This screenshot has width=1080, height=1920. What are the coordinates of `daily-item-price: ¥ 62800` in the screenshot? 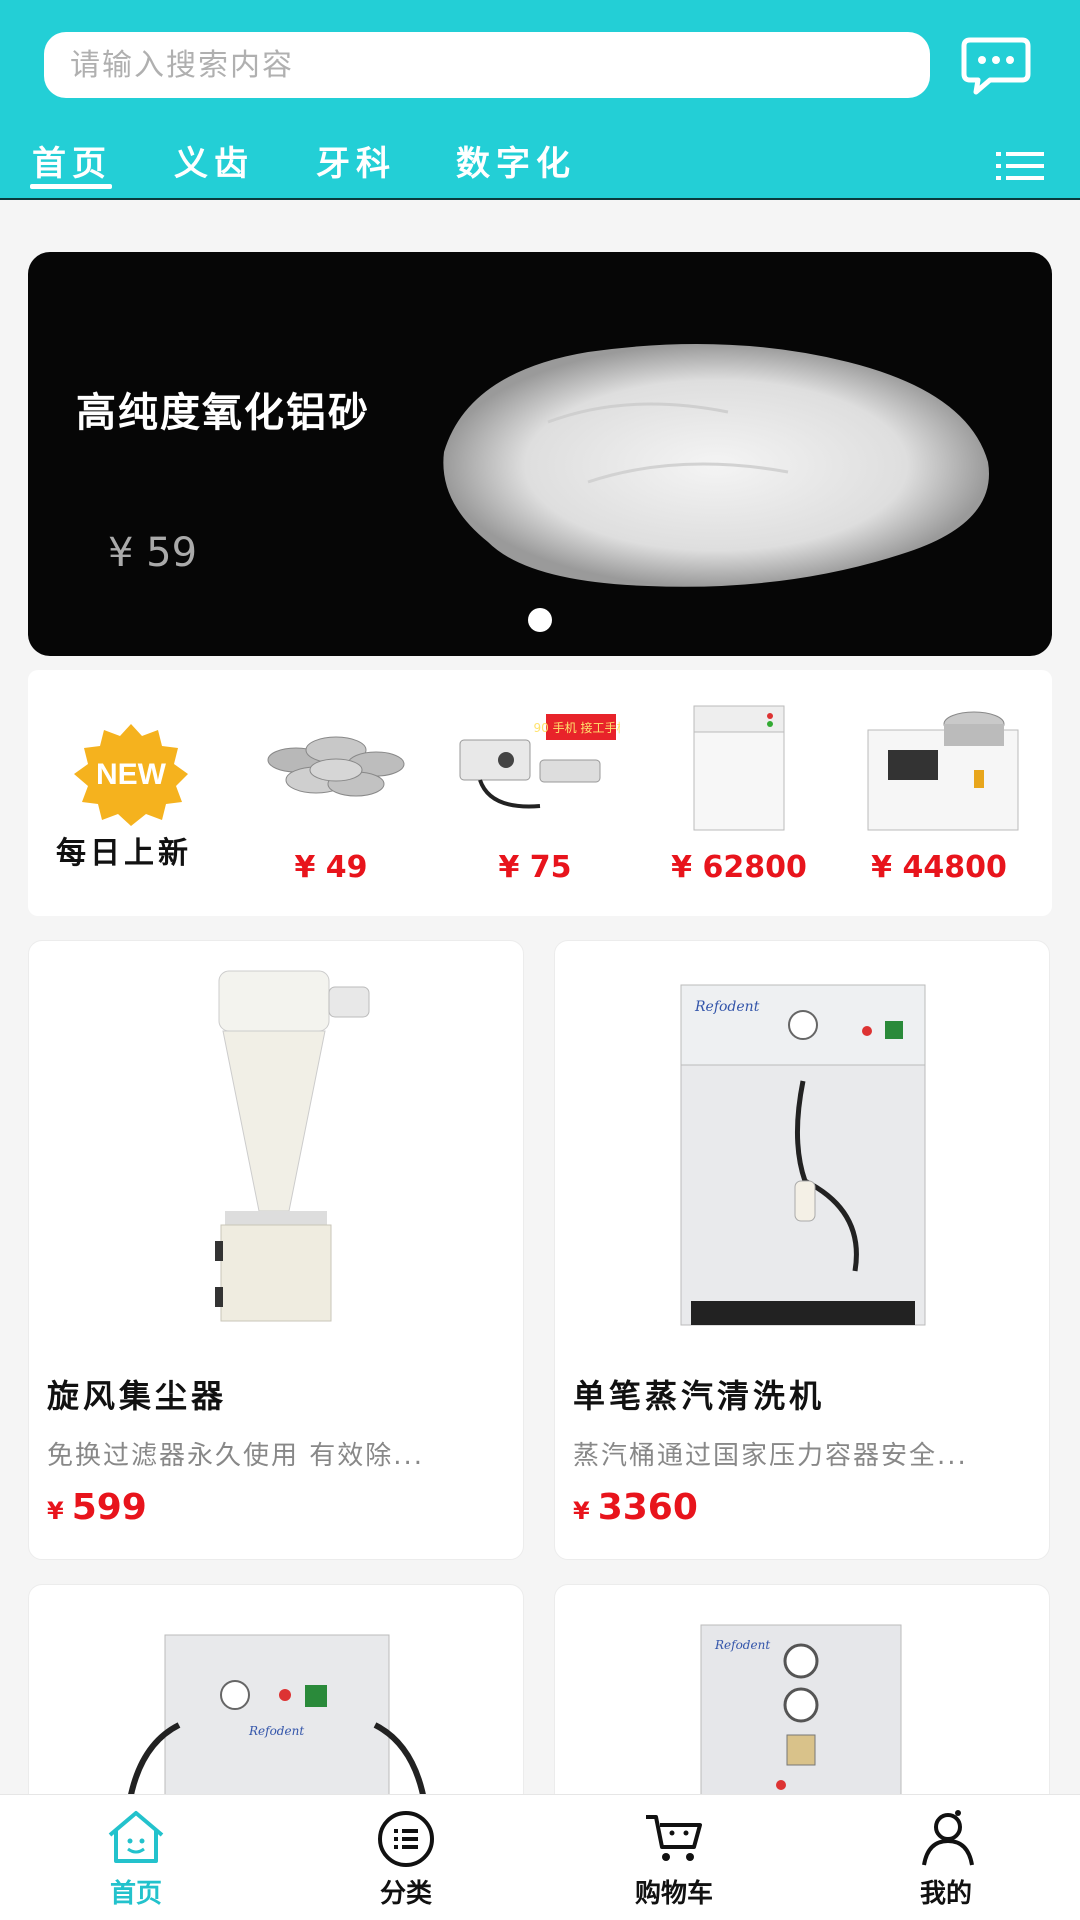 It's located at (739, 867).